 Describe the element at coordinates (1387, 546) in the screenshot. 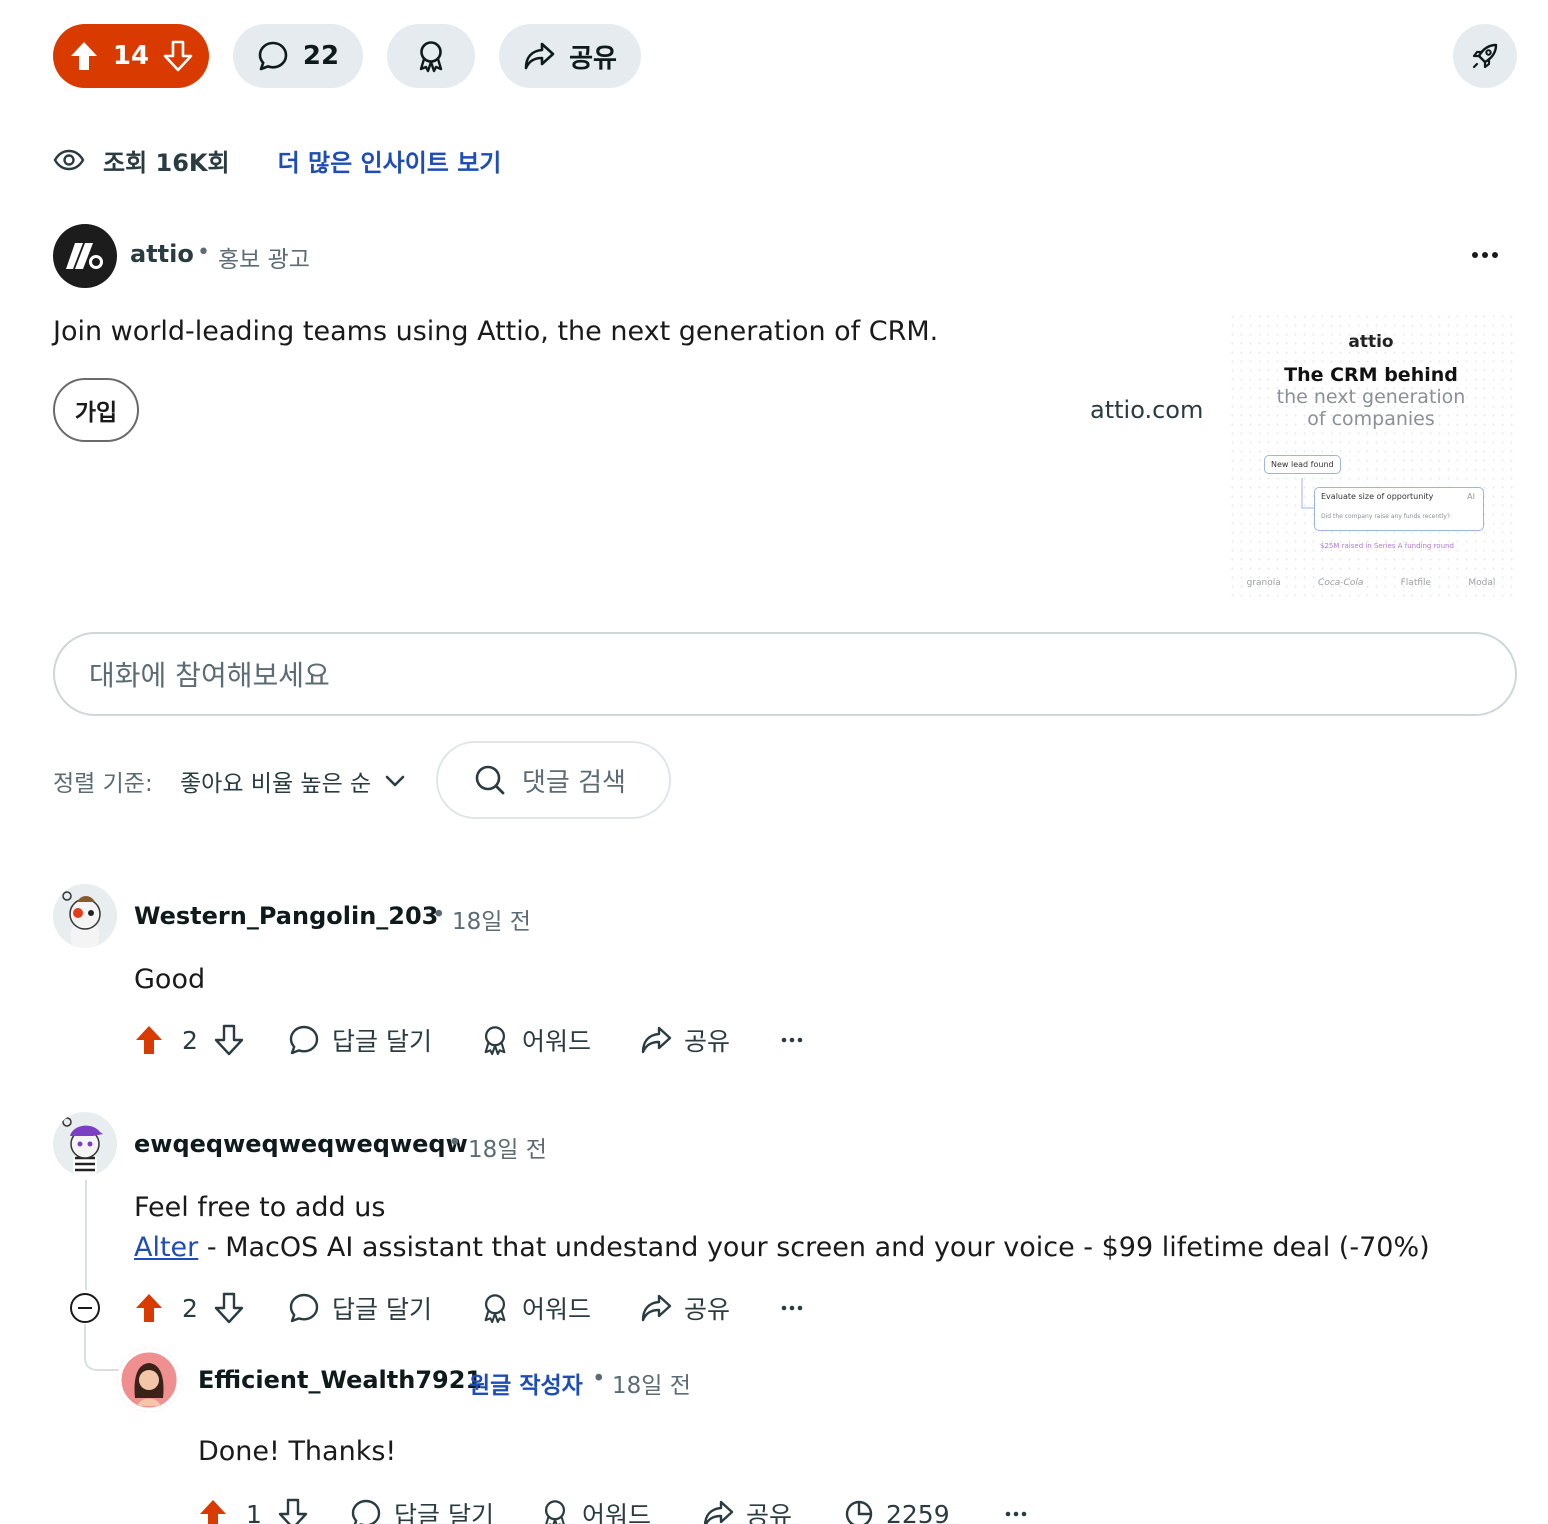

I see `ad-box-funding: $25M raised in Series A funding round` at that location.